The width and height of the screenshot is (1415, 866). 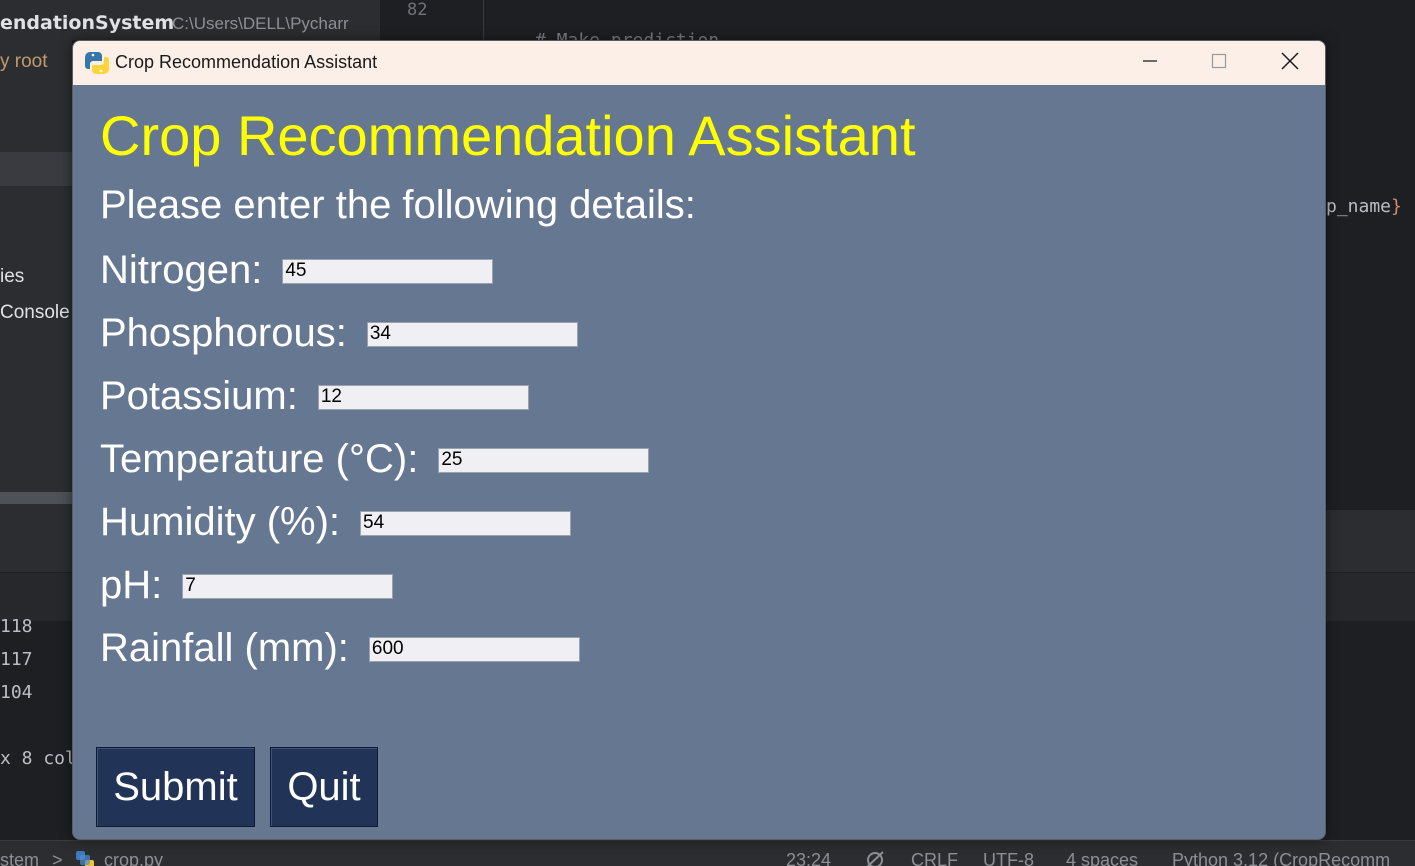 What do you see at coordinates (133, 858) in the screenshot?
I see `status-file: crop.py` at bounding box center [133, 858].